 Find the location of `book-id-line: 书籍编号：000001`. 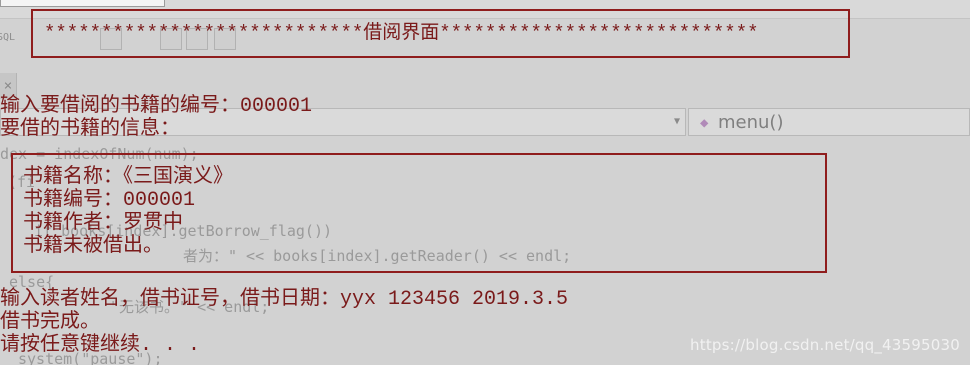

book-id-line: 书籍编号：000001 is located at coordinates (109, 200).